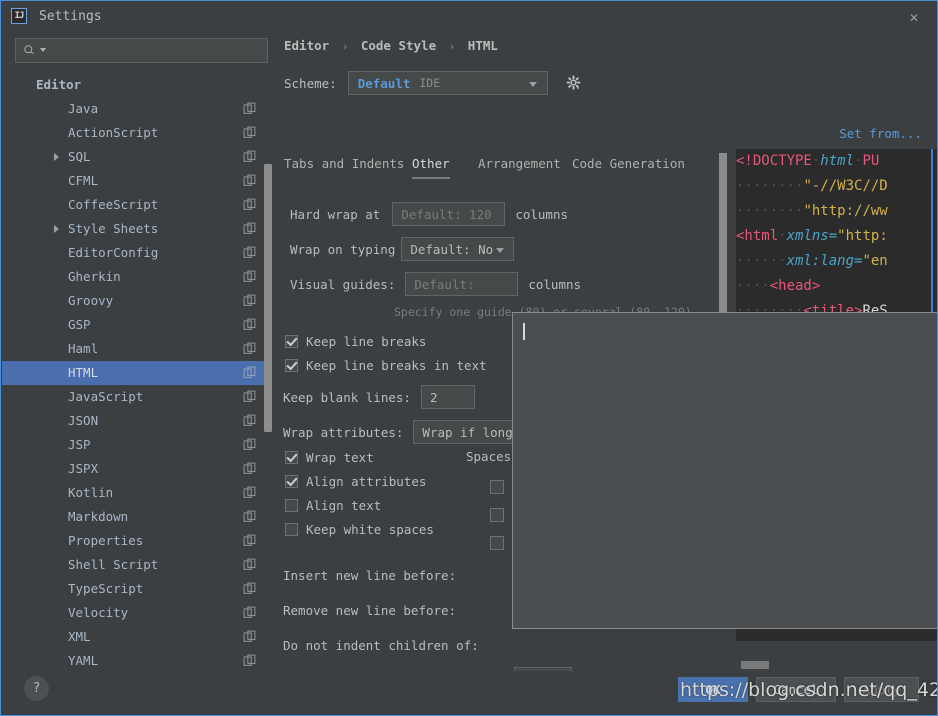 The height and width of the screenshot is (716, 938). I want to click on spaces-column-header: Spaces, so click(489, 456).